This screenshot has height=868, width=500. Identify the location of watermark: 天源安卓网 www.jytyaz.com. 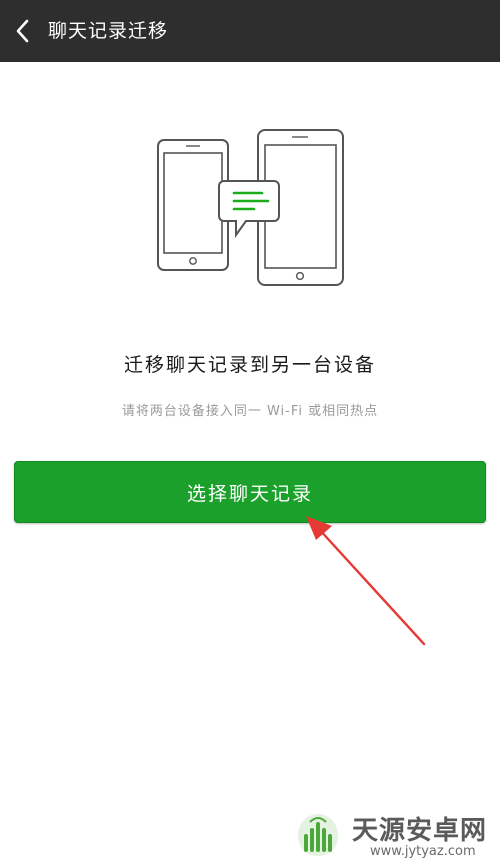
(392, 834).